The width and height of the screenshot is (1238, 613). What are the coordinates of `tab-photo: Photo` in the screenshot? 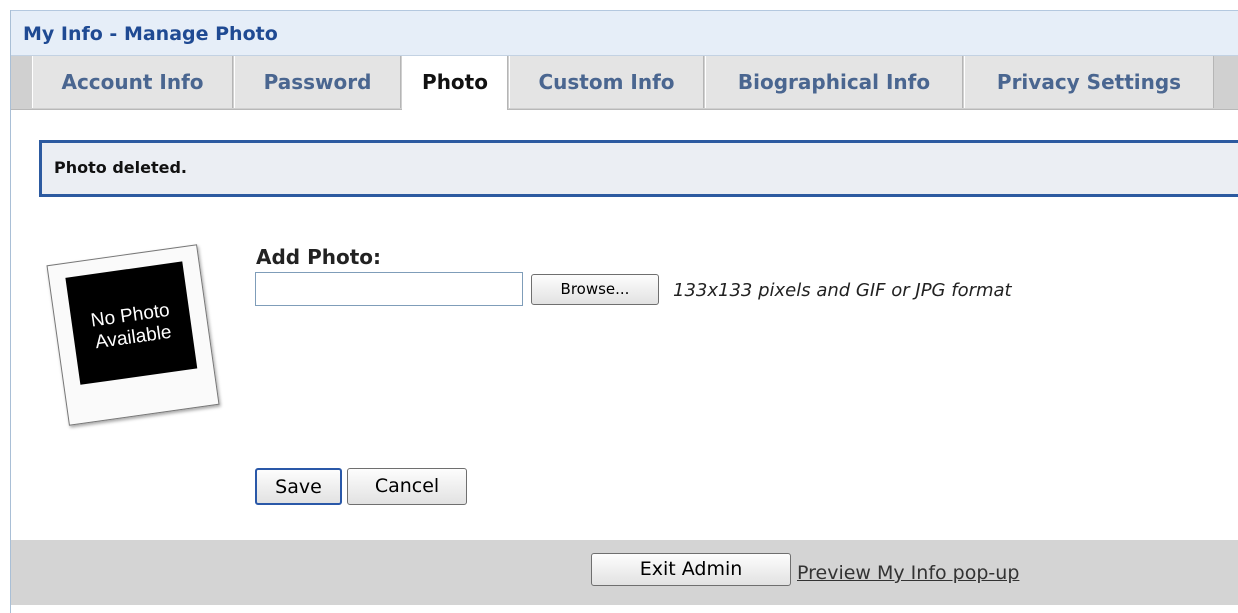 It's located at (455, 83).